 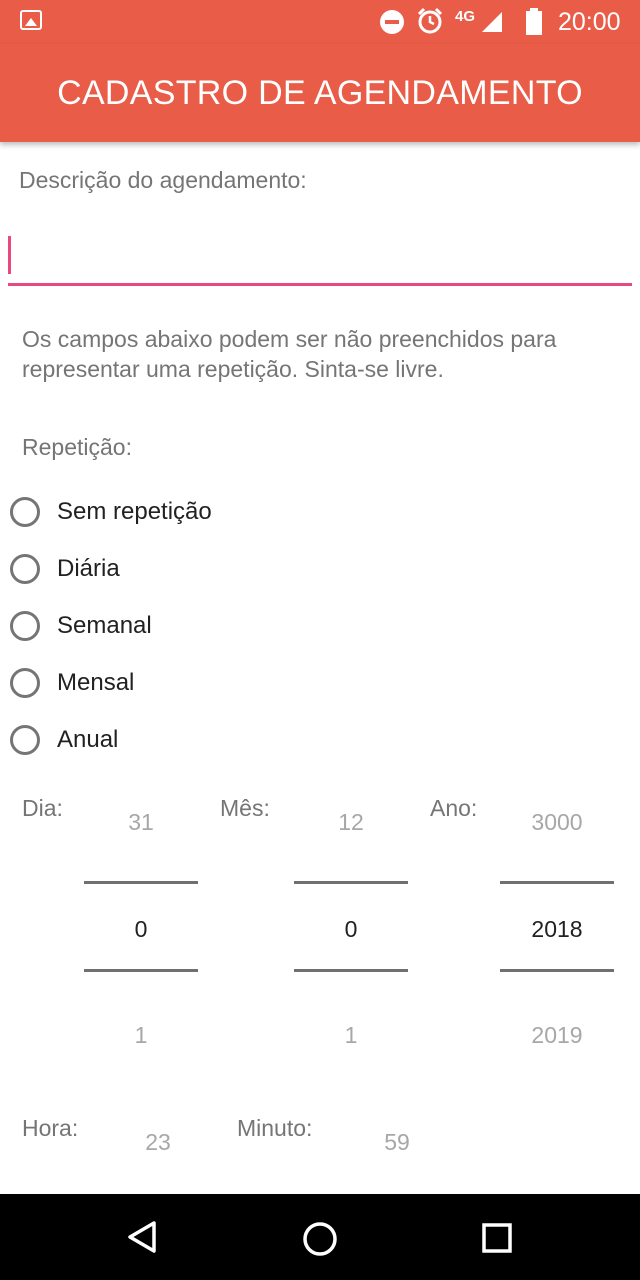 I want to click on network-type: 4G, so click(x=465, y=16).